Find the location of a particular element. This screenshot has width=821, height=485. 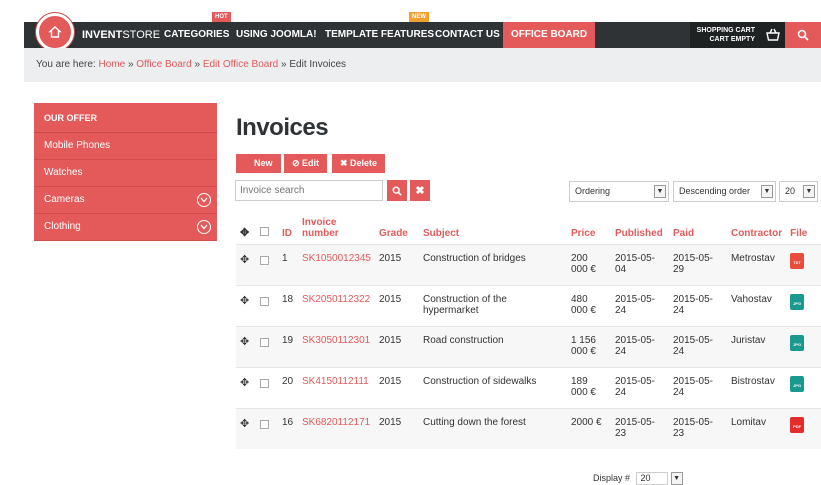

header-search-button is located at coordinates (803, 35).